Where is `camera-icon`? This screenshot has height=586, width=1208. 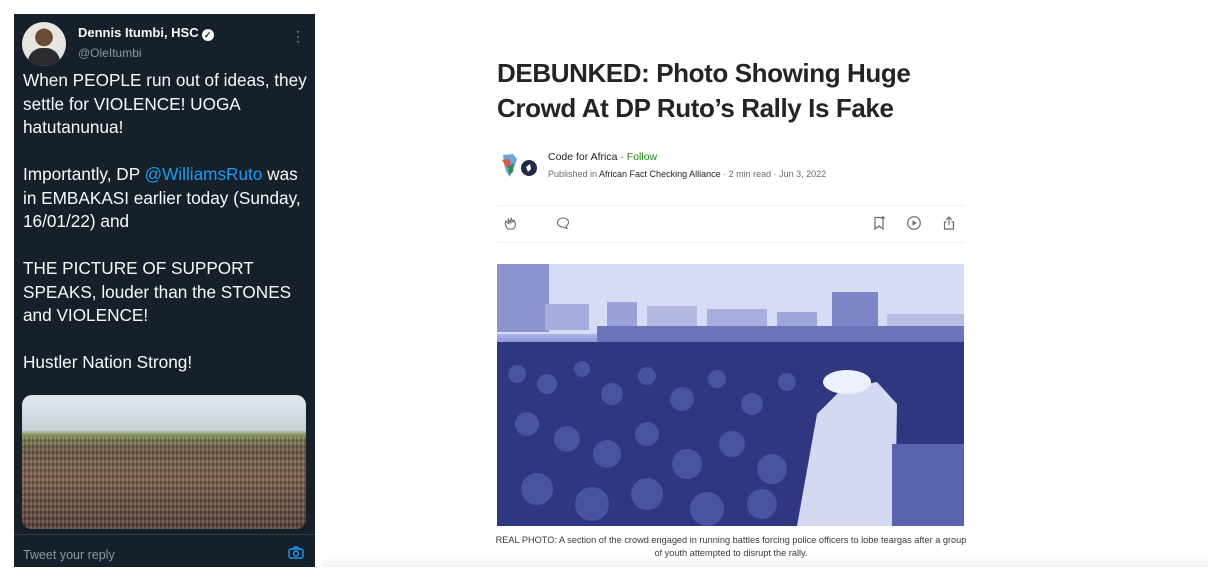
camera-icon is located at coordinates (296, 552).